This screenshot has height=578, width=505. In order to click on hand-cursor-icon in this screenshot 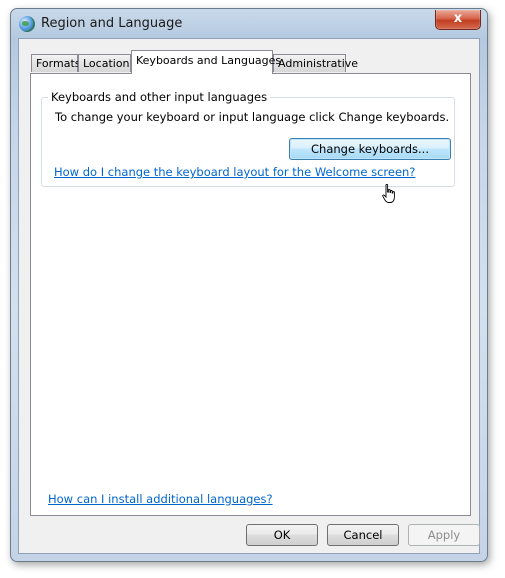, I will do `click(388, 193)`.